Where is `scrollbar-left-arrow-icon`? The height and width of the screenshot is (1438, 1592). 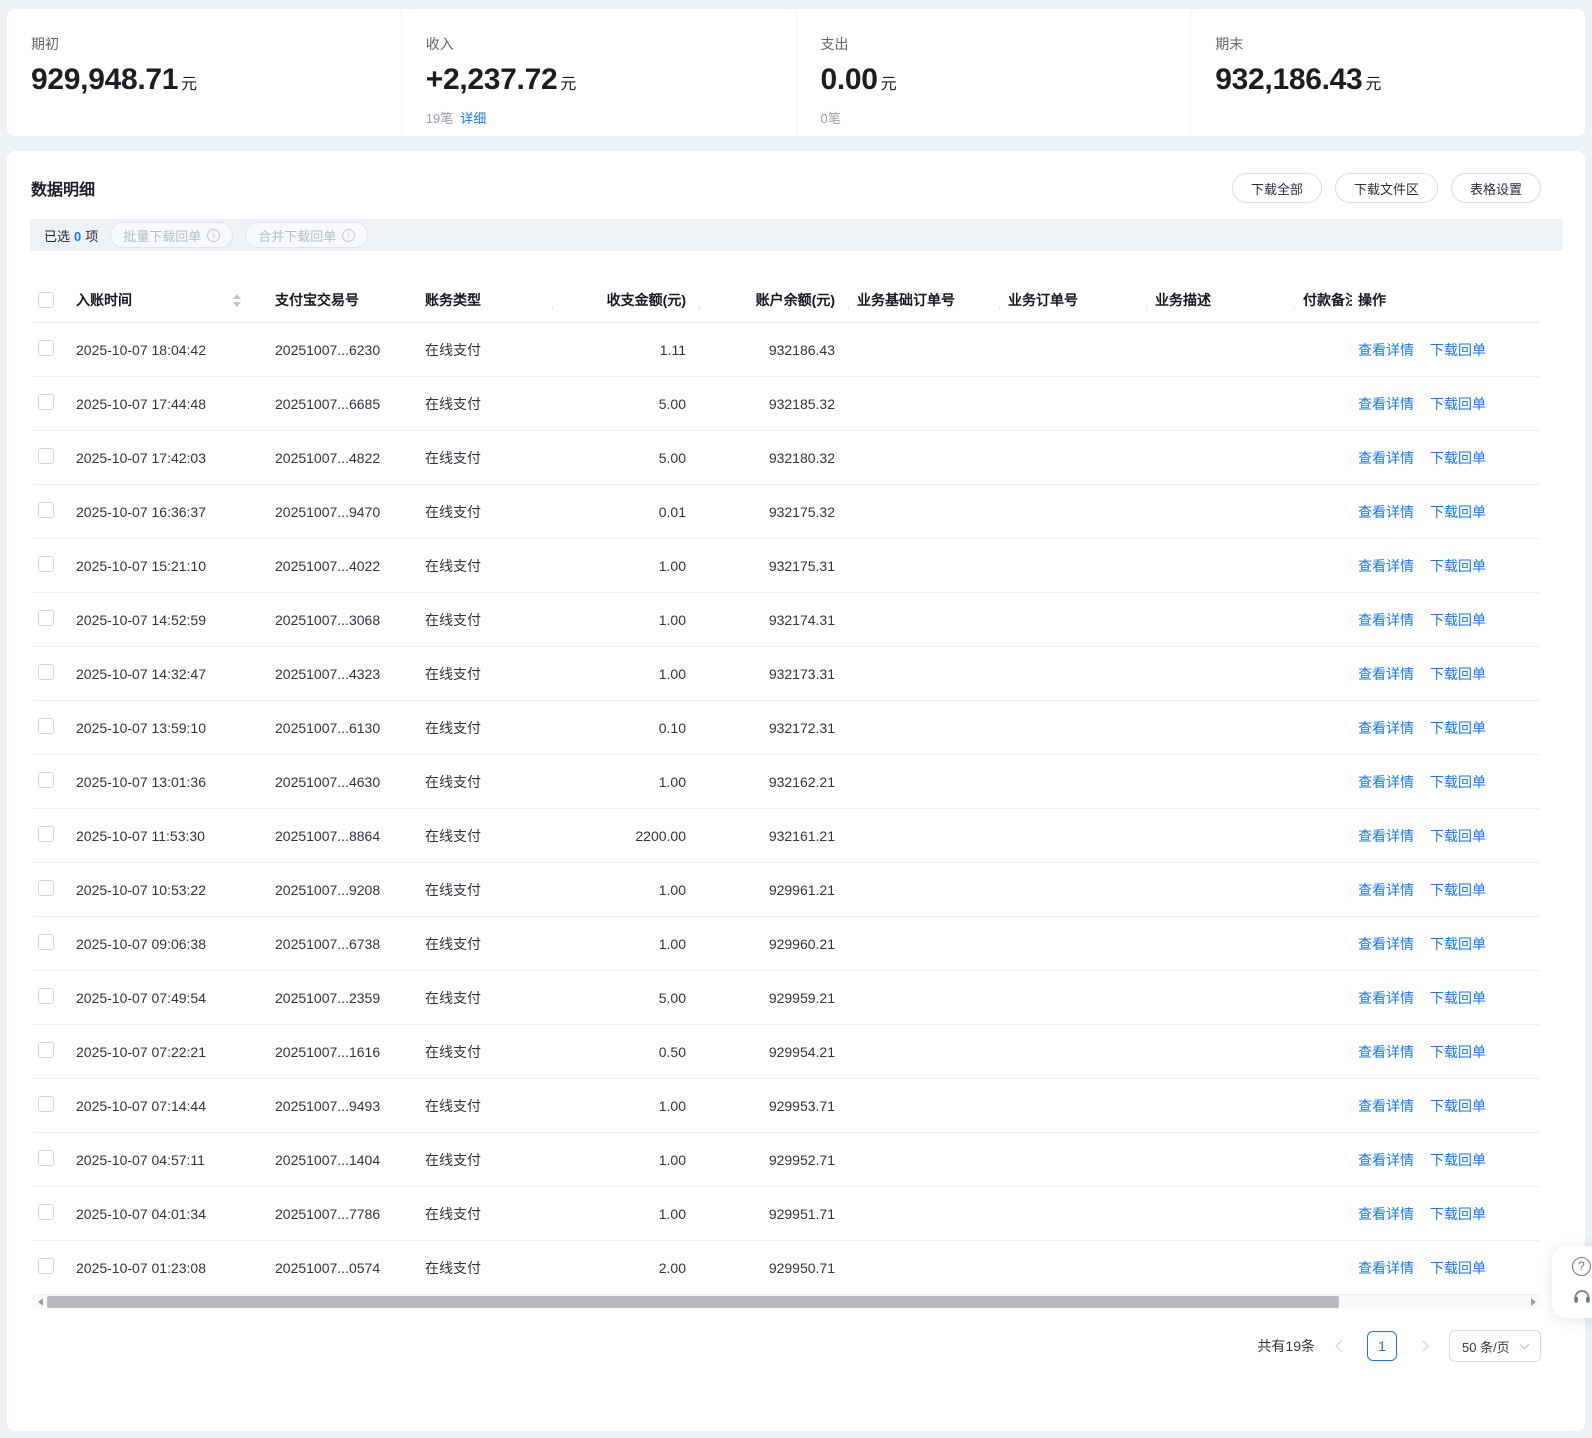 scrollbar-left-arrow-icon is located at coordinates (40, 1302).